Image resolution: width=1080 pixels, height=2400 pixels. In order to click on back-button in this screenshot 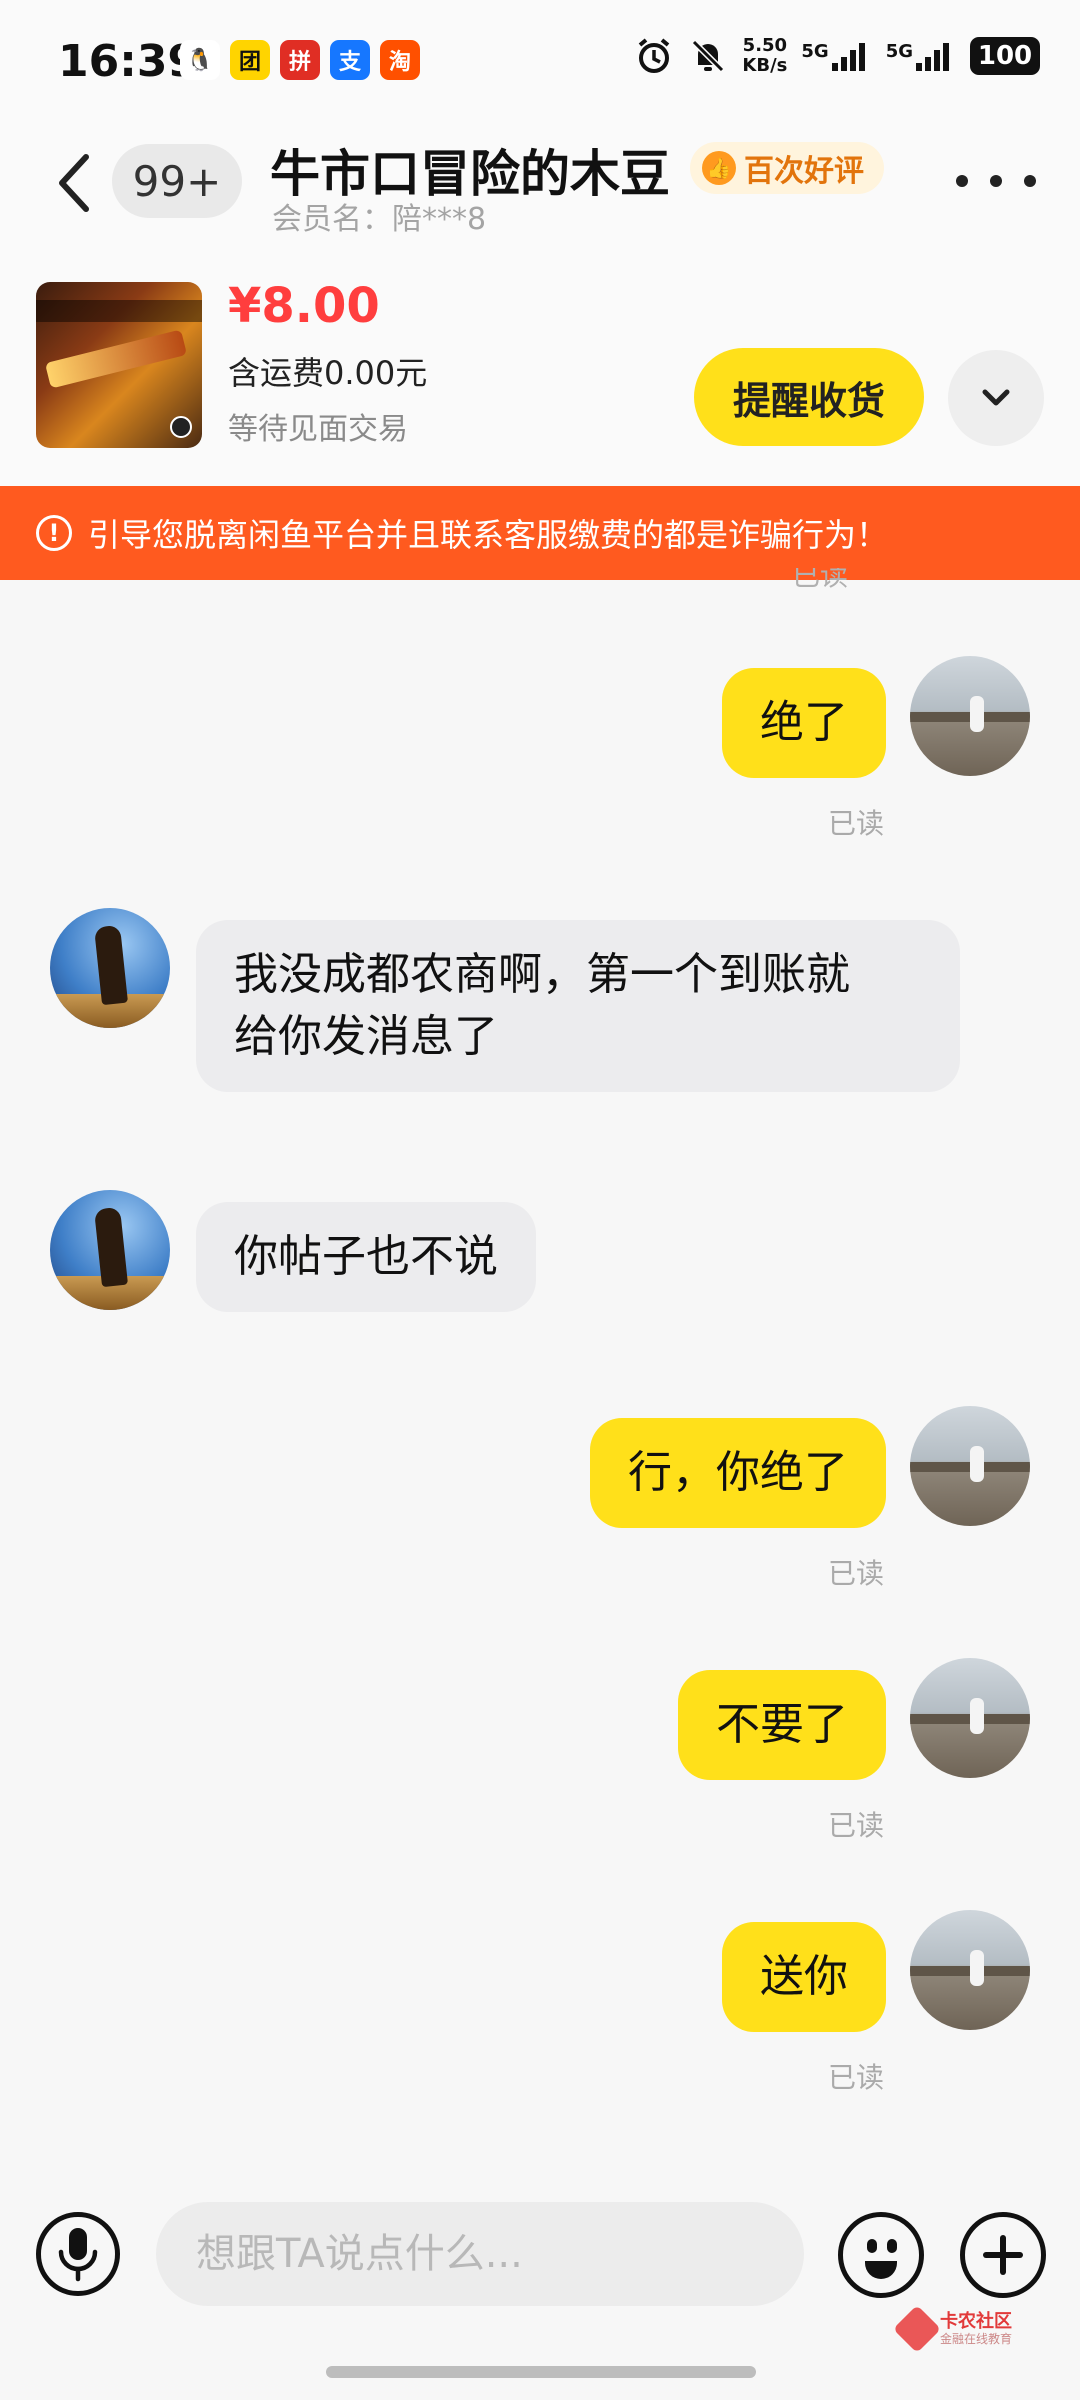, I will do `click(74, 183)`.